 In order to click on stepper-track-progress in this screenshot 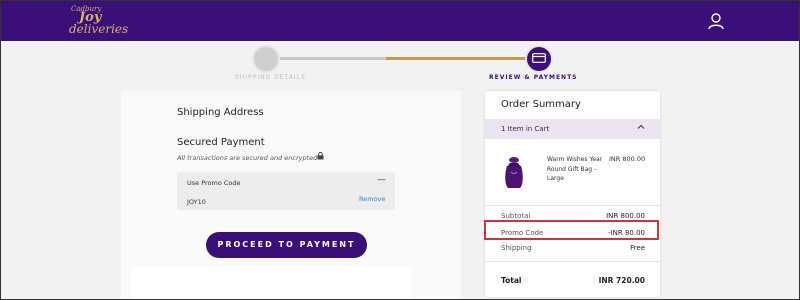, I will do `click(456, 58)`.